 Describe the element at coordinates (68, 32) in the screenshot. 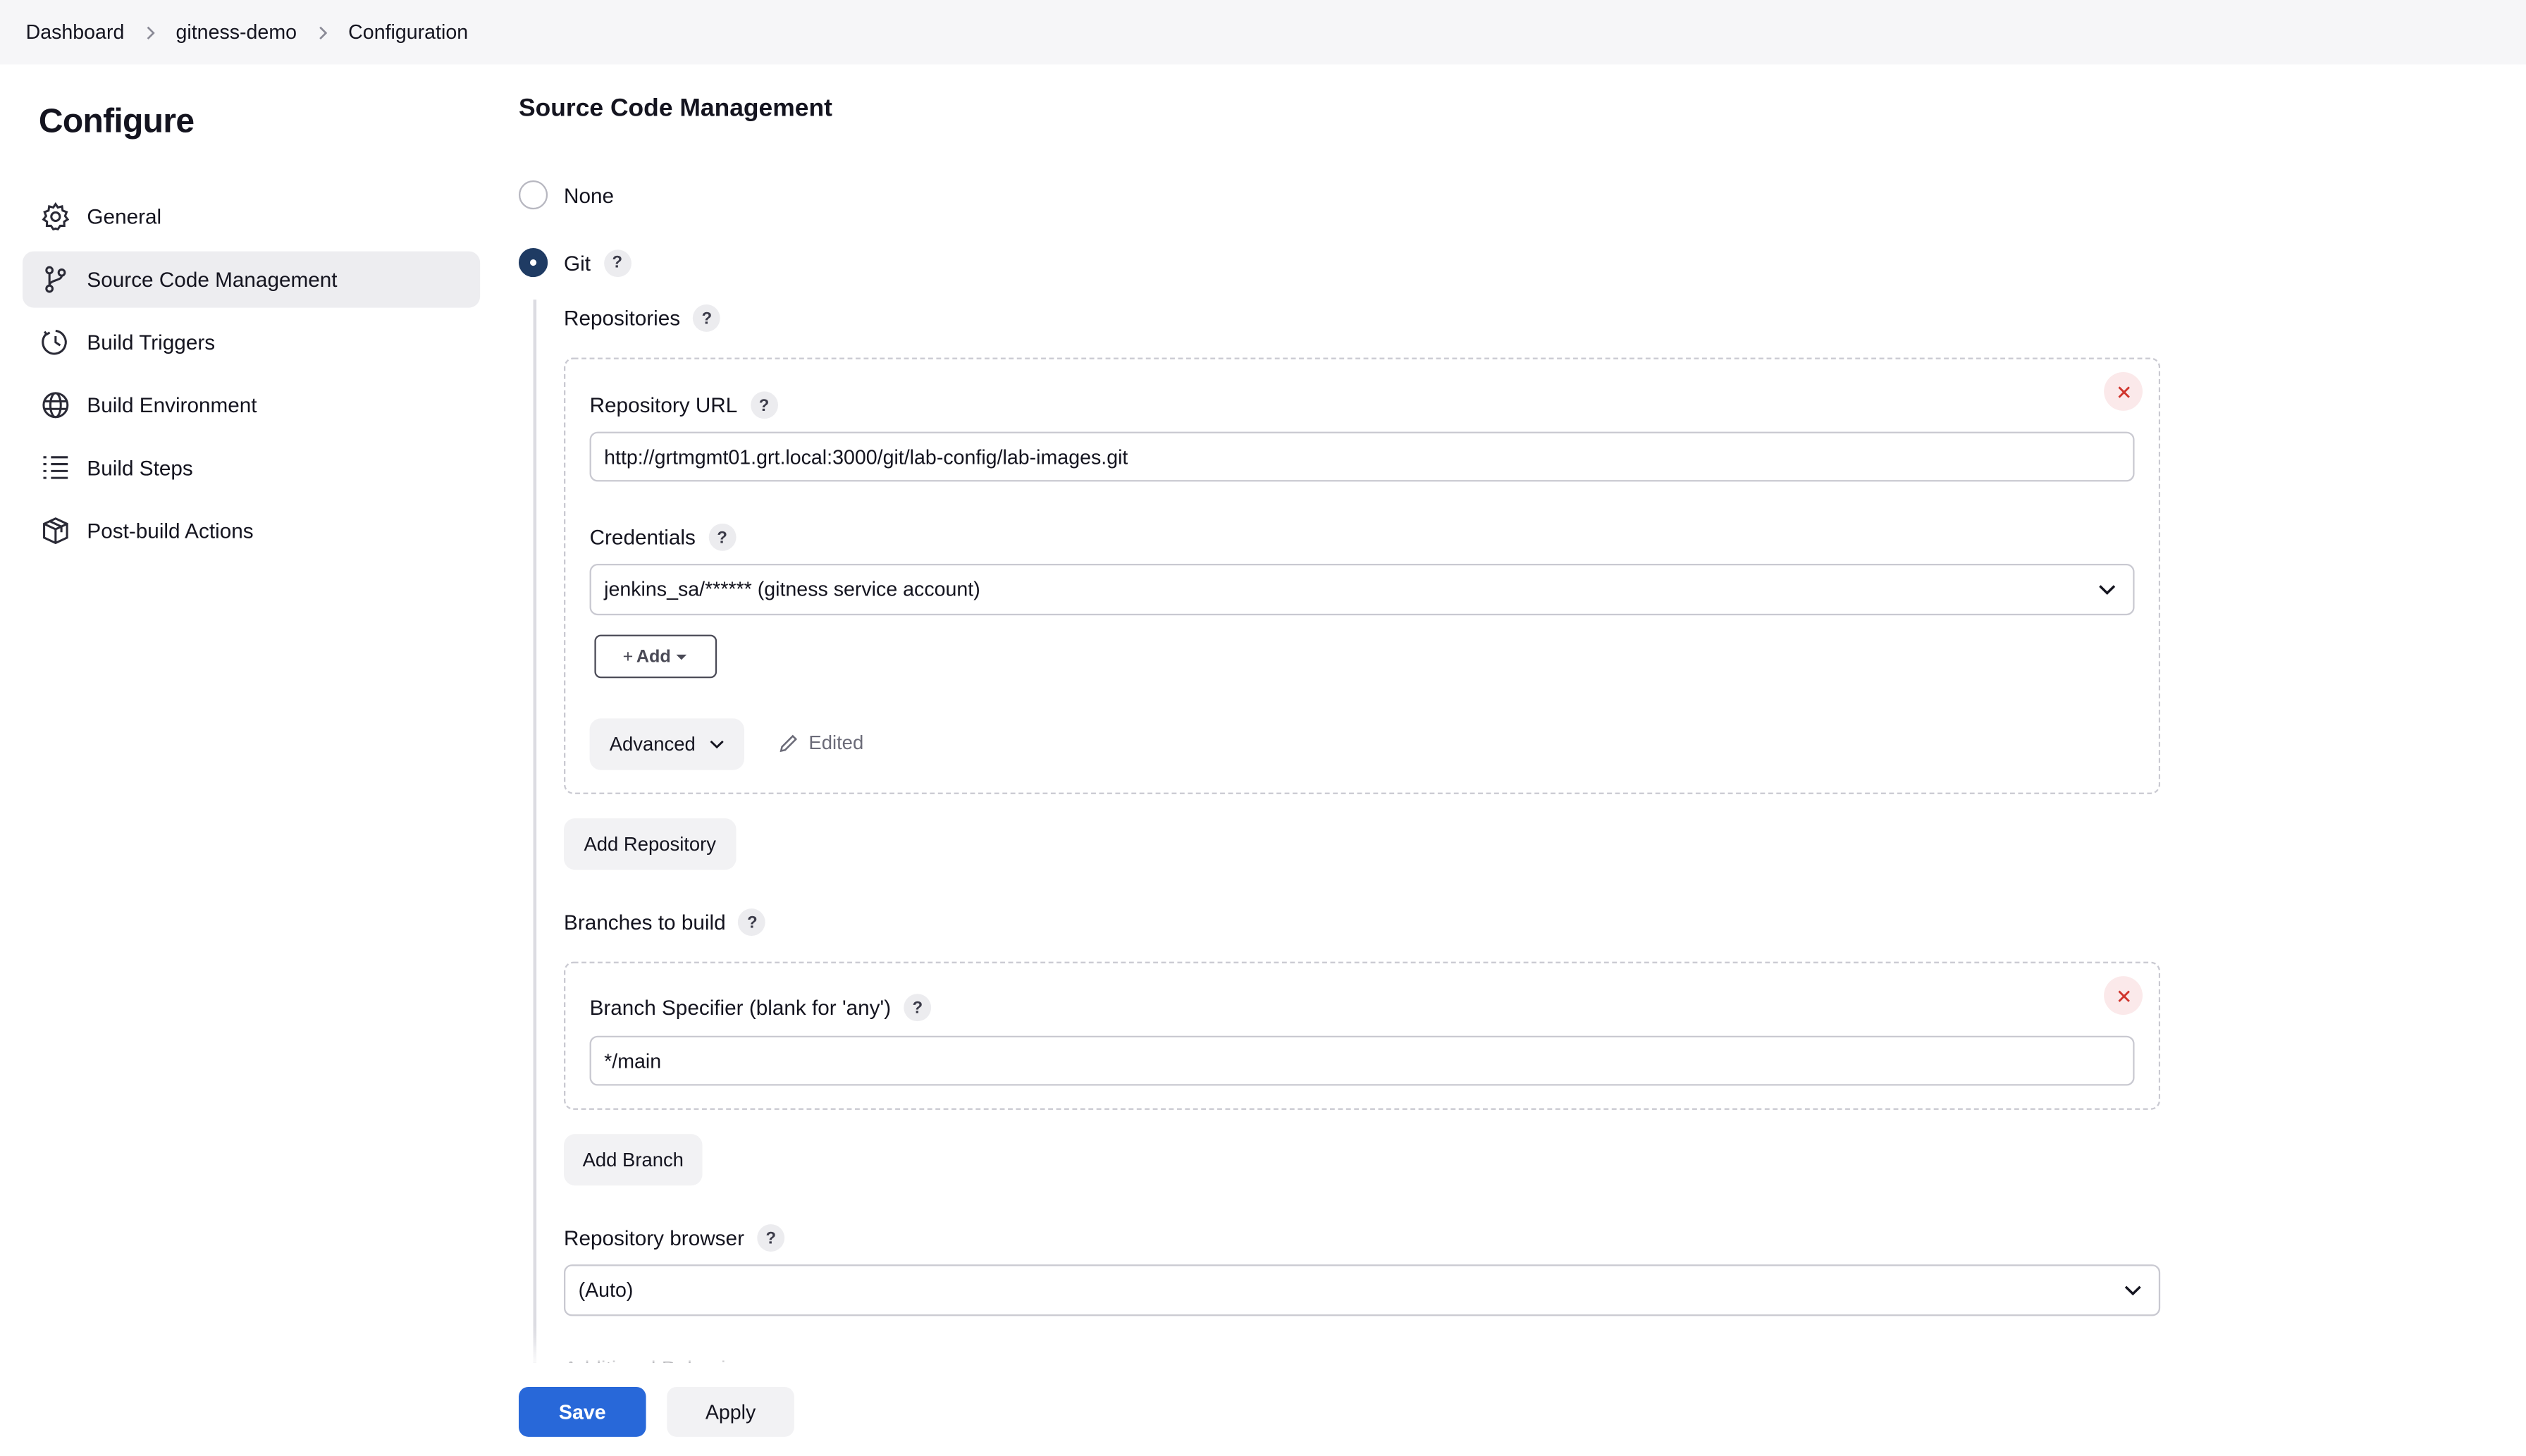

I see `breadcrumb-dashboard: Dashboard` at that location.